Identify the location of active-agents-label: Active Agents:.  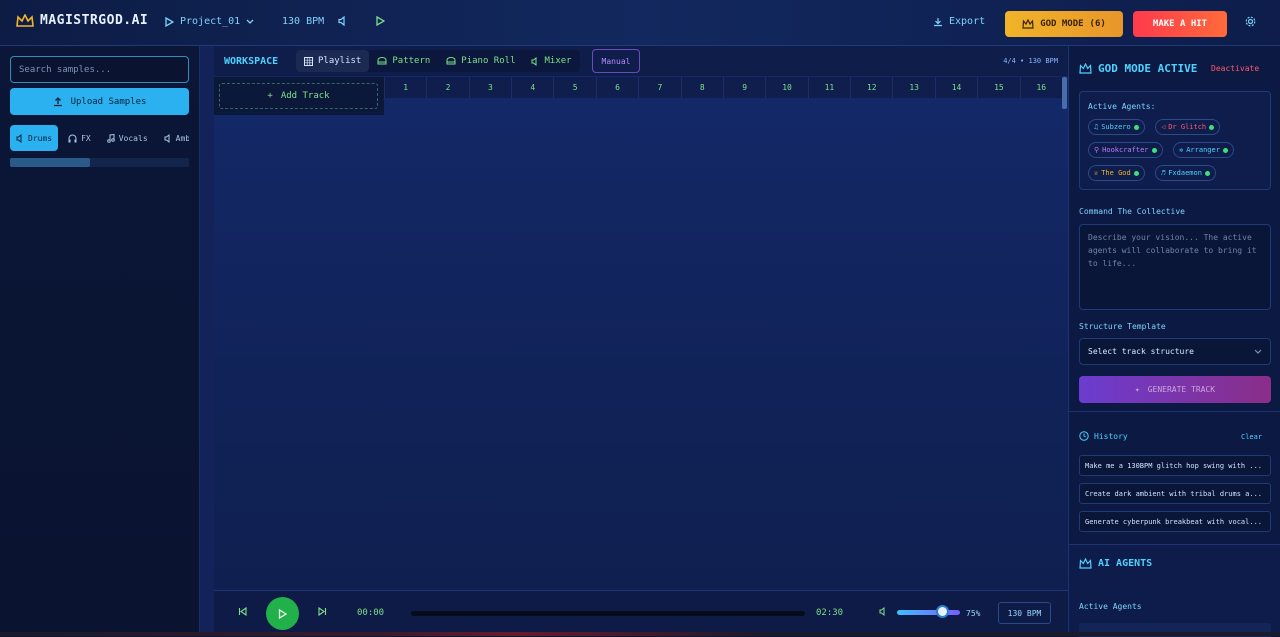
(1122, 106).